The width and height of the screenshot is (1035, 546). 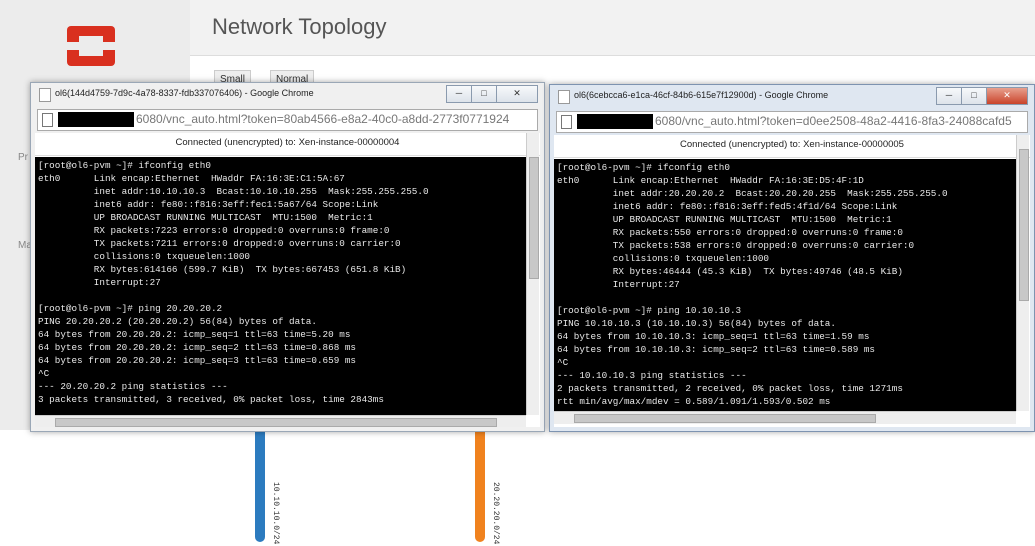 What do you see at coordinates (275, 513) in the screenshot?
I see `network-label-10: 10.10.10.0/24` at bounding box center [275, 513].